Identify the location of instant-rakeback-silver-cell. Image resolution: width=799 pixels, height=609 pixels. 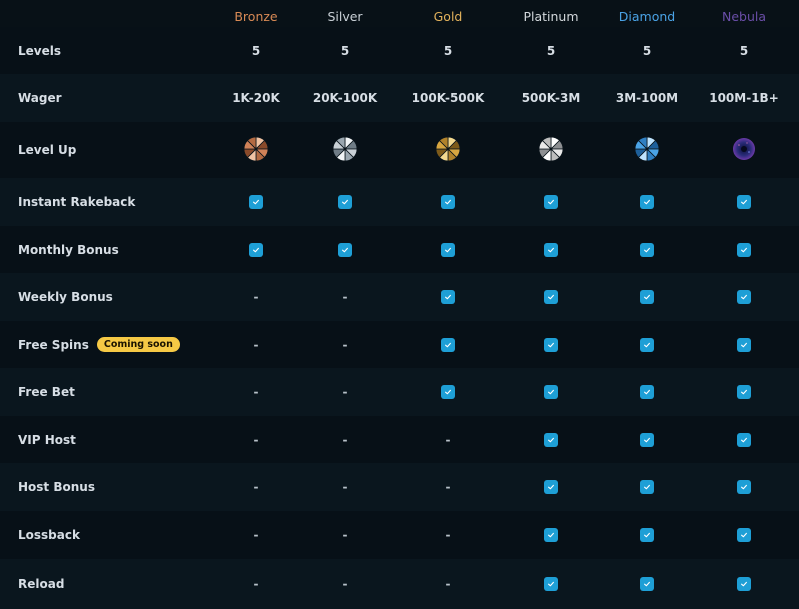
(345, 202).